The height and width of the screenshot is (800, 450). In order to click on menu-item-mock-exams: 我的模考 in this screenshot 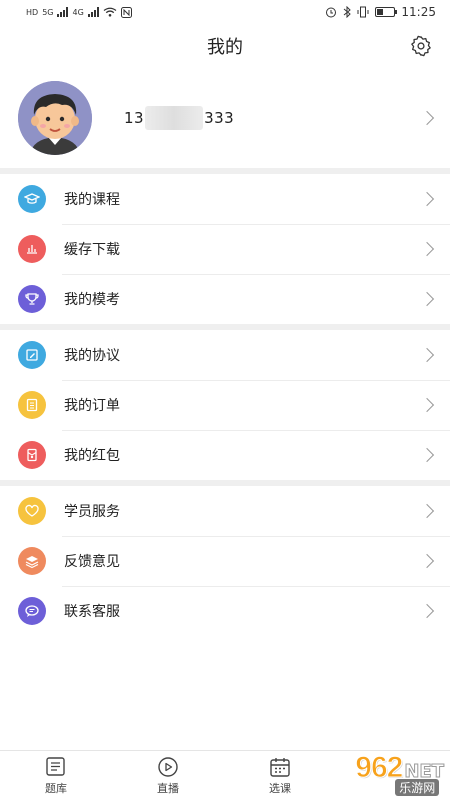, I will do `click(225, 299)`.